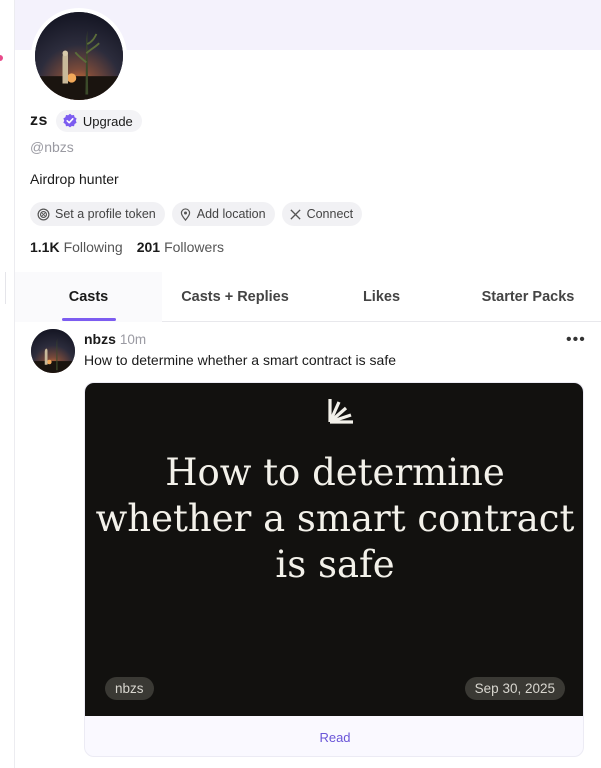 Image resolution: width=601 pixels, height=768 pixels. I want to click on name-row: zs Upgrade, so click(86, 121).